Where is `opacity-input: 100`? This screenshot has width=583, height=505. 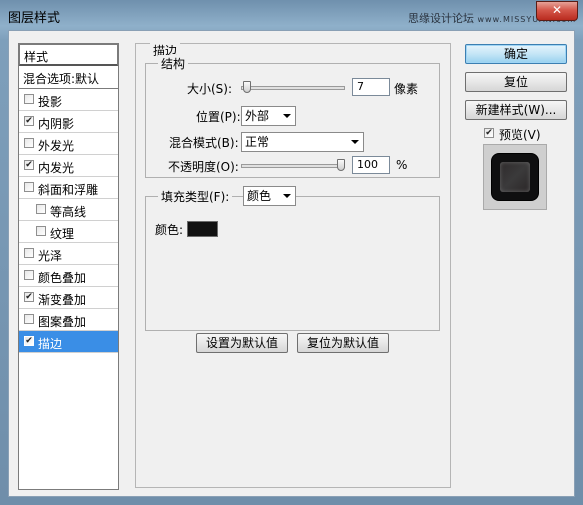
opacity-input: 100 is located at coordinates (371, 165).